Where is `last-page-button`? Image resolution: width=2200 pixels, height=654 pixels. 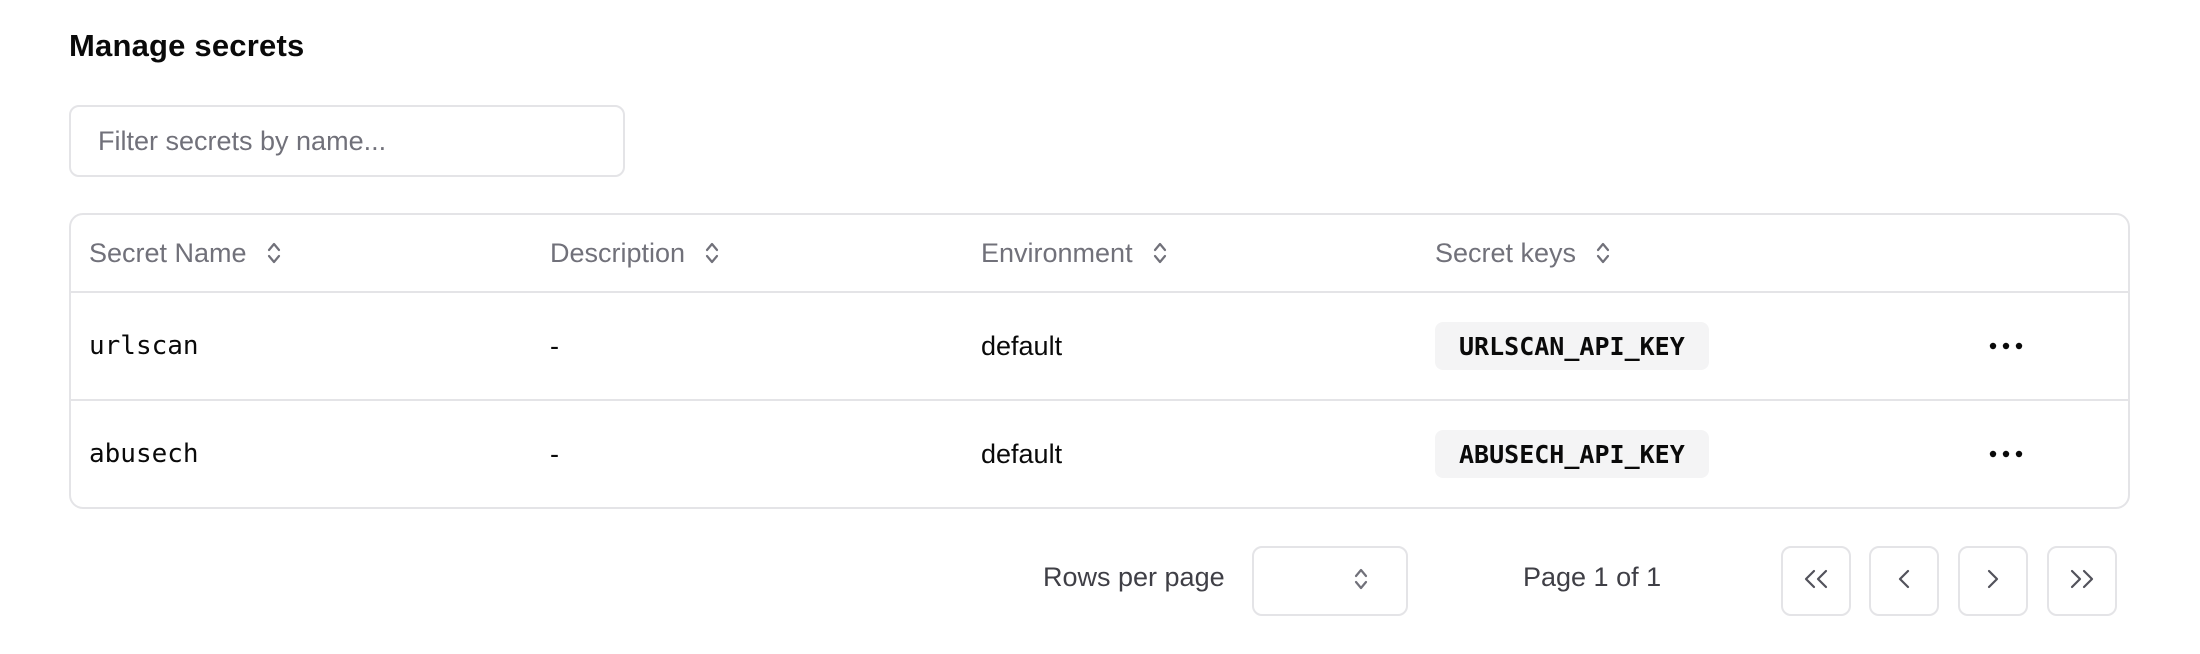
last-page-button is located at coordinates (2082, 581).